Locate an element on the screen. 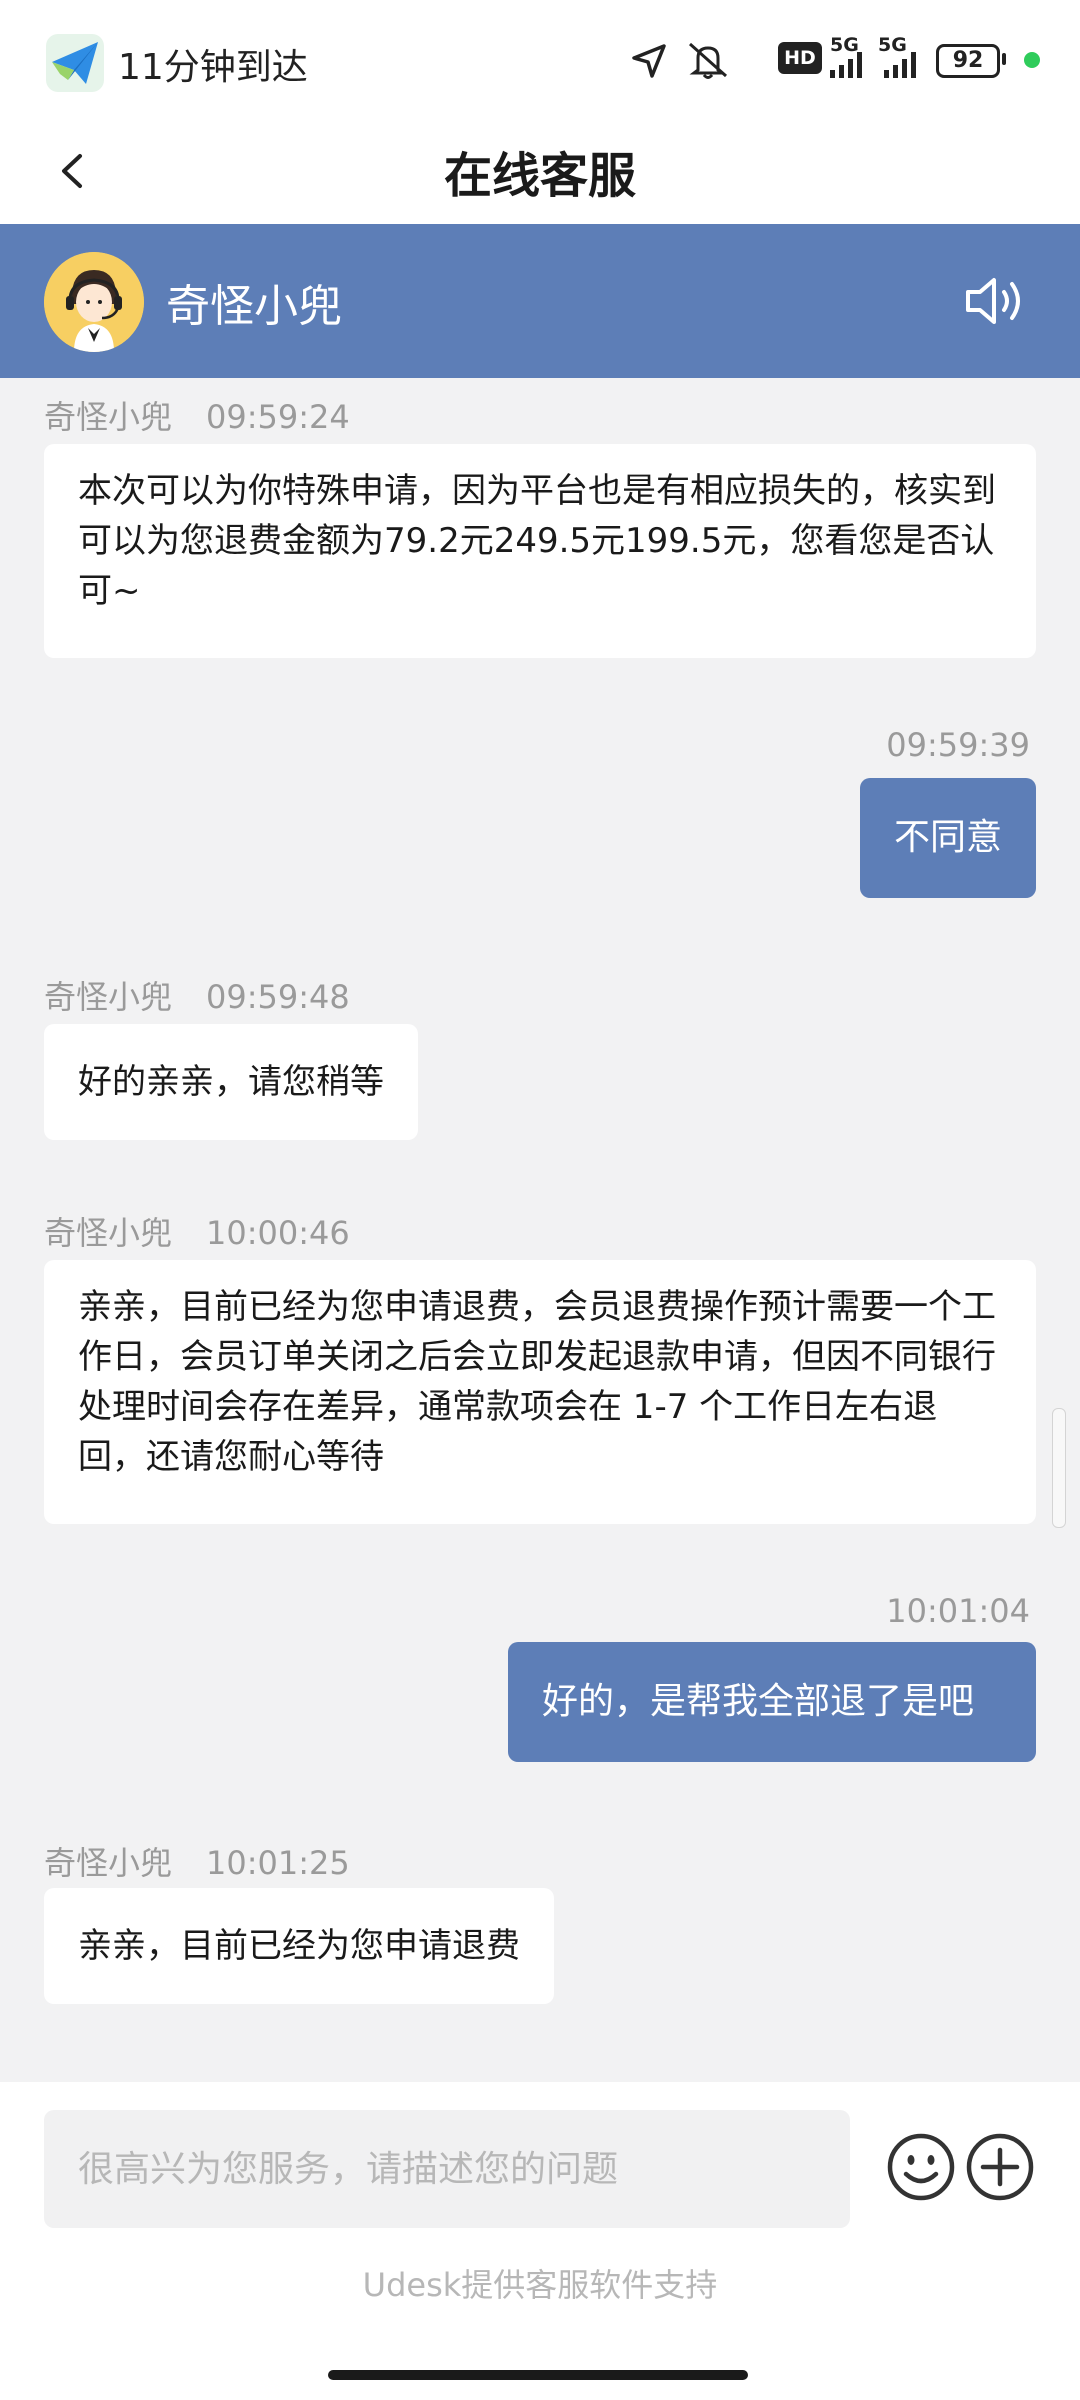 This screenshot has width=1080, height=2400. headset-agent-icon is located at coordinates (94, 302).